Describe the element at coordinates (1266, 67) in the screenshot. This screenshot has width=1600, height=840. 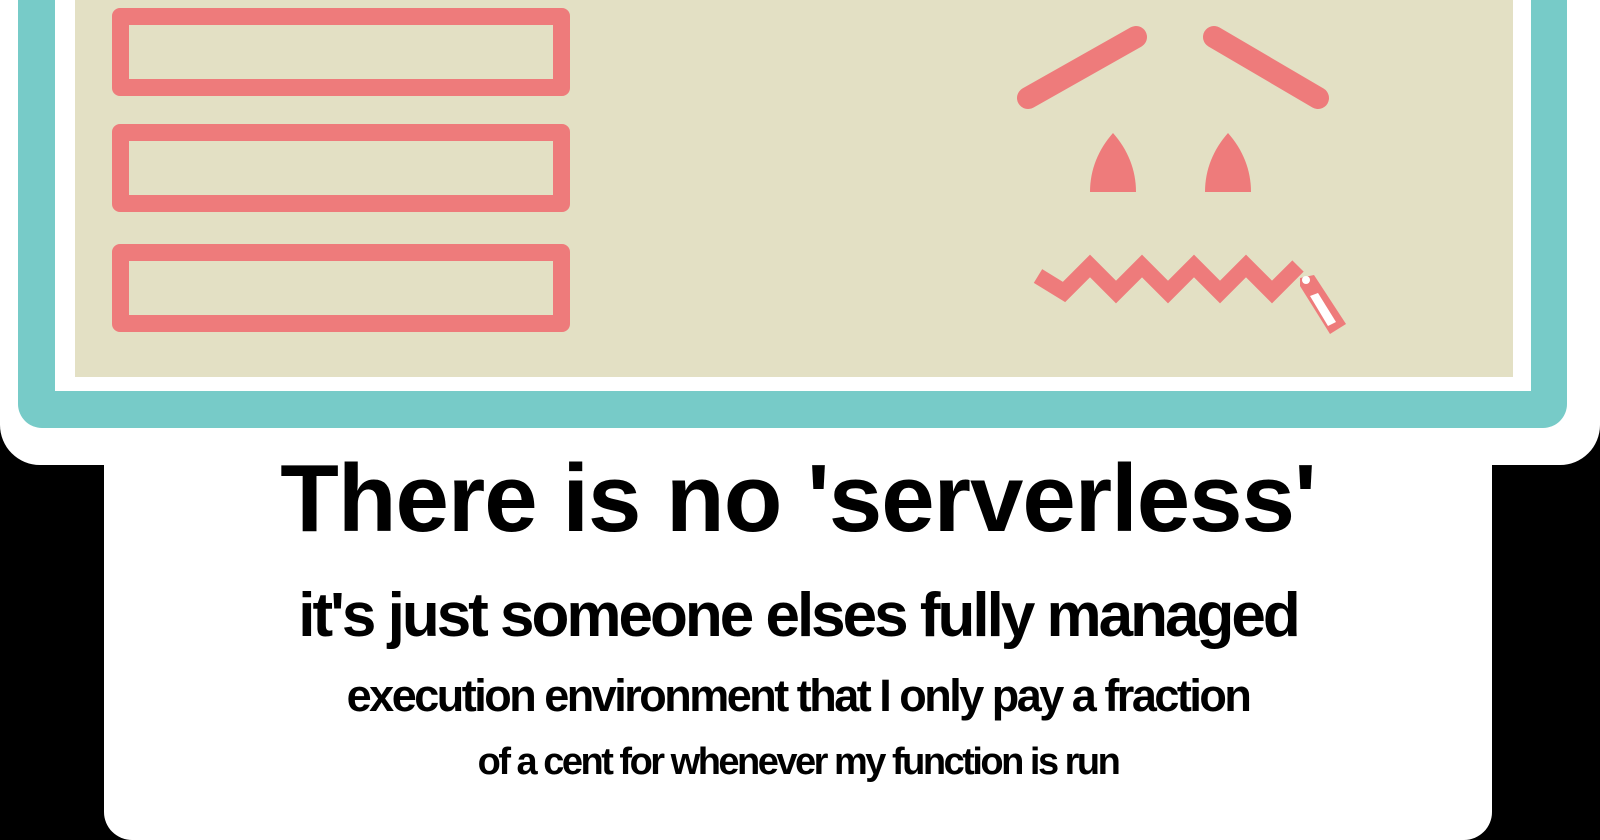
I see `right-eyebrow-icon` at that location.